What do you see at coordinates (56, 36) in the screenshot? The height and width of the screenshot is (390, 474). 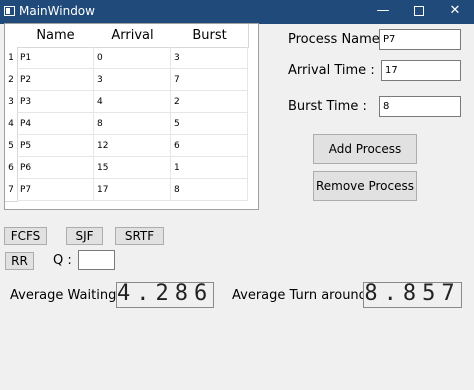 I see `column-header-name: Name` at bounding box center [56, 36].